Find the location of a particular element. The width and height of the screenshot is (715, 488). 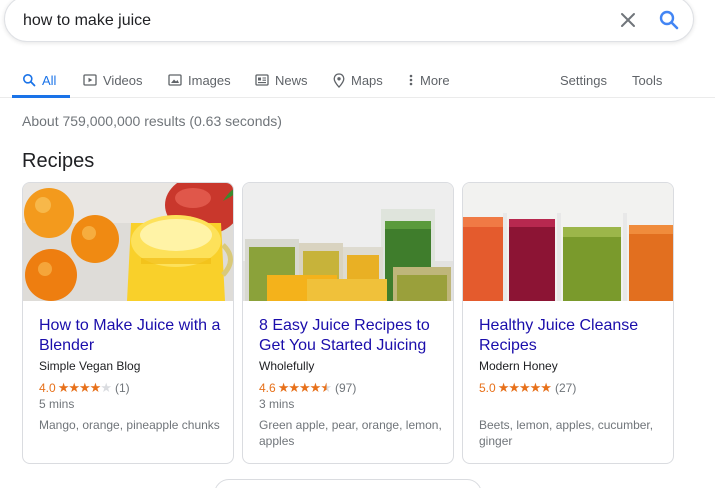

recipe-time: 3 mins is located at coordinates (277, 404).